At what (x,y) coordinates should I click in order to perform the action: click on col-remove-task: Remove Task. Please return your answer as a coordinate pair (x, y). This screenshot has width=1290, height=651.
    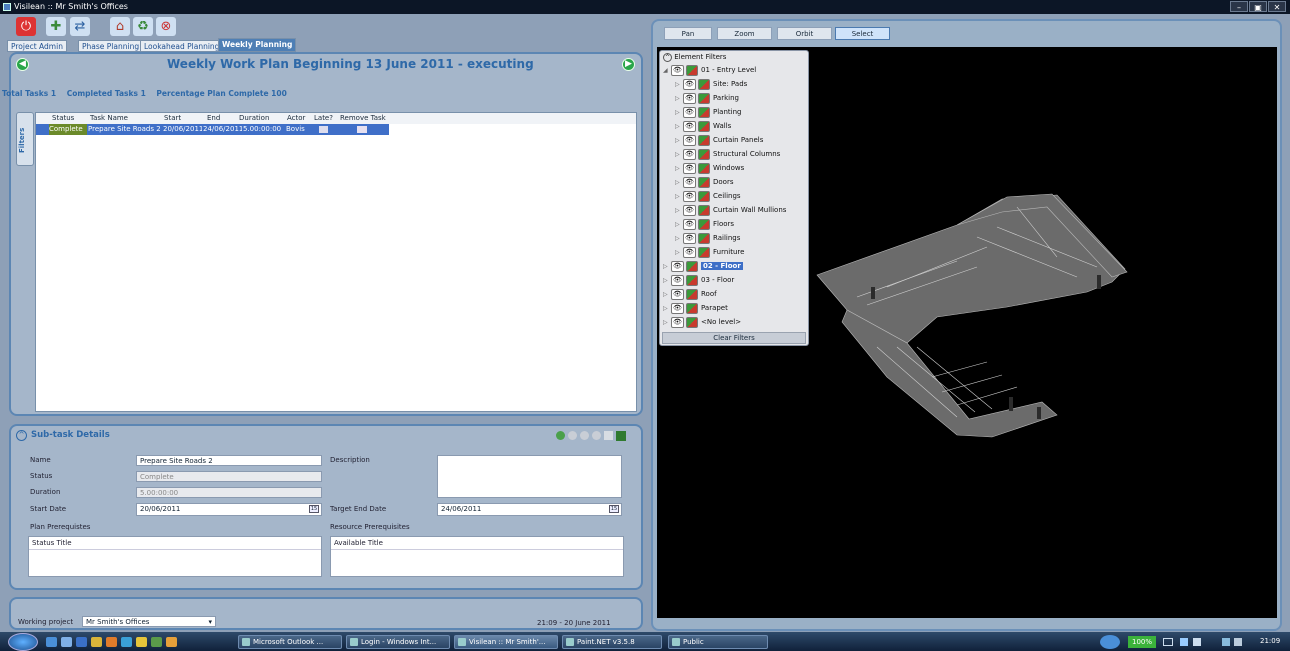
    Looking at the image, I should click on (363, 118).